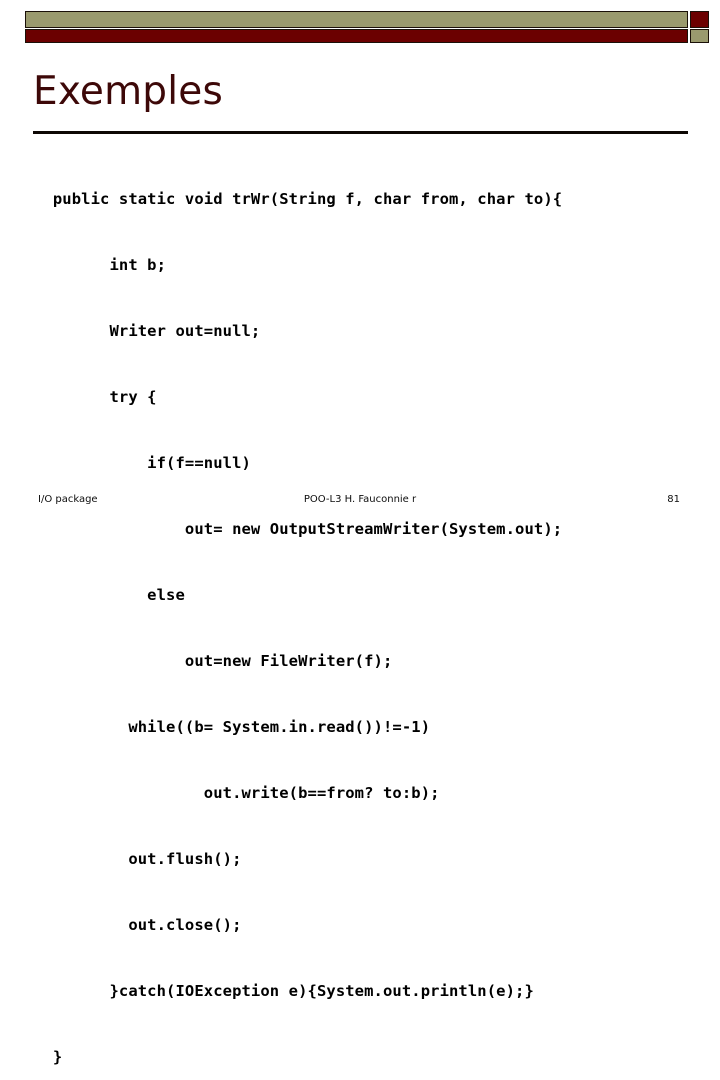 The width and height of the screenshot is (720, 1080). What do you see at coordinates (356, 19) in the screenshot?
I see `olive-bar` at bounding box center [356, 19].